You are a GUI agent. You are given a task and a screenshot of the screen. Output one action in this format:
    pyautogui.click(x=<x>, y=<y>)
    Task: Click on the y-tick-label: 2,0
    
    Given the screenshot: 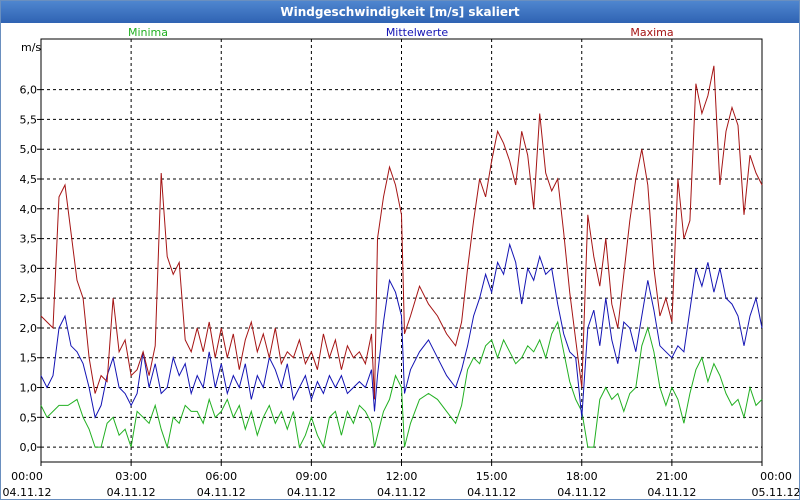 What is the action you would take?
    pyautogui.click(x=29, y=328)
    